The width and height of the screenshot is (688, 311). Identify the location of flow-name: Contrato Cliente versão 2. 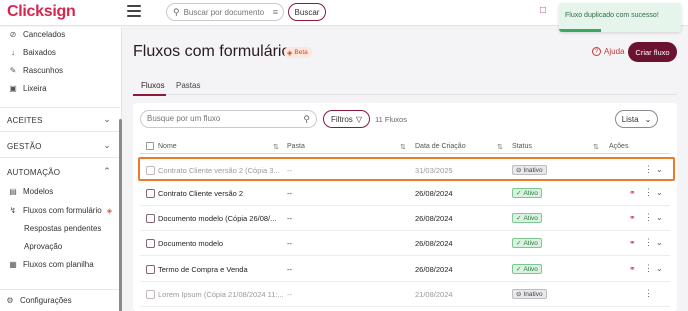
(220, 193).